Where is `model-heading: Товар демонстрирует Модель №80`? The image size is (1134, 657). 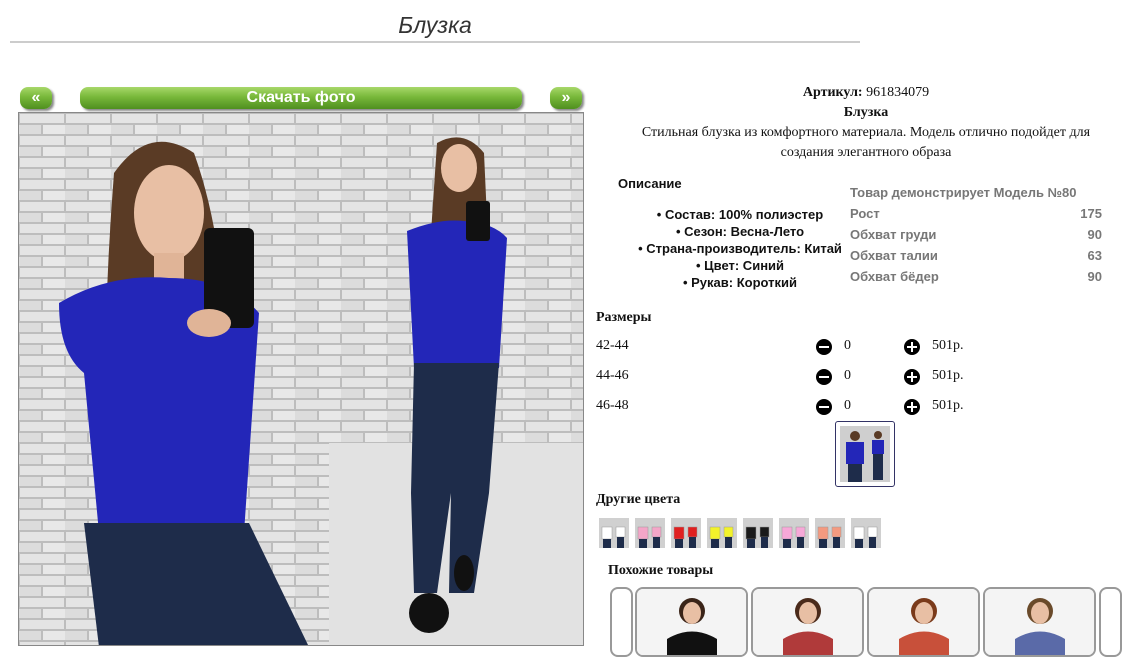 model-heading: Товар демонстрирует Модель №80 is located at coordinates (963, 192).